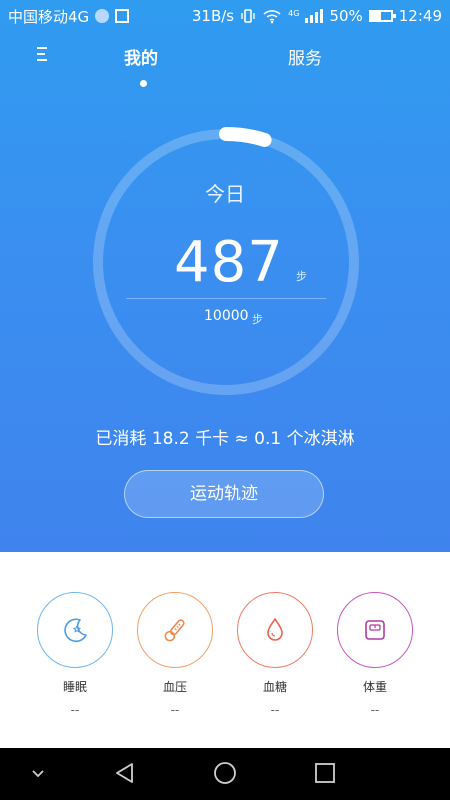  I want to click on metric-sleep-label: 睡眠, so click(74, 687).